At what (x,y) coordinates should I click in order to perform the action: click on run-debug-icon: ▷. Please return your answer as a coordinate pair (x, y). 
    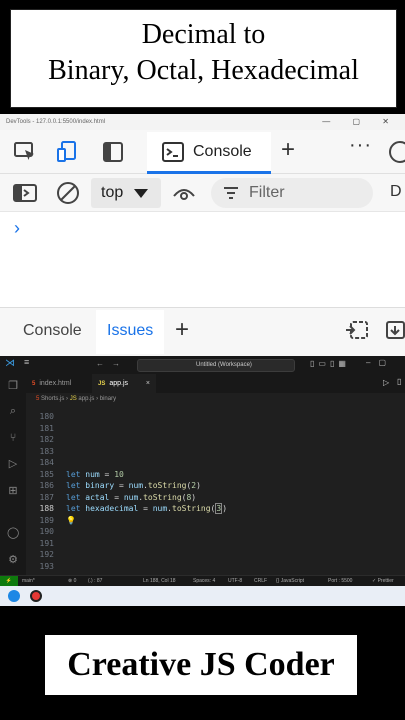
    Looking at the image, I should click on (13, 464).